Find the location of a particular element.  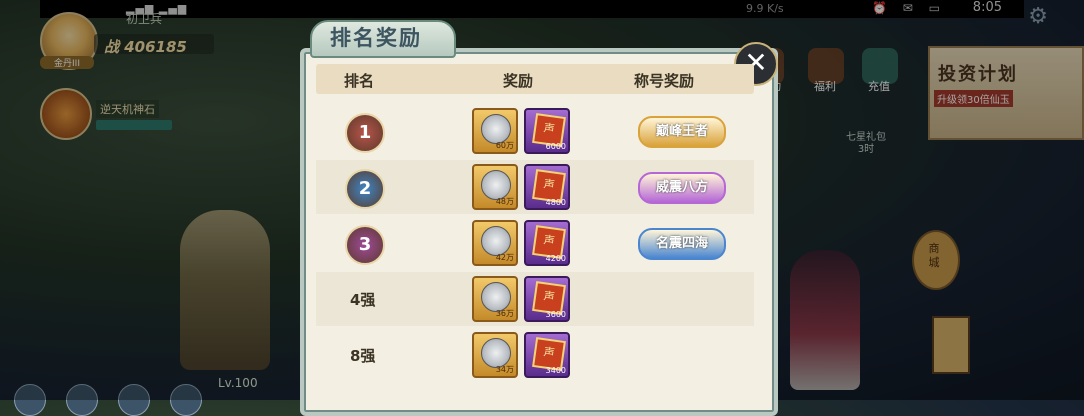

reputation-box-reward: 声 6000 is located at coordinates (547, 131).